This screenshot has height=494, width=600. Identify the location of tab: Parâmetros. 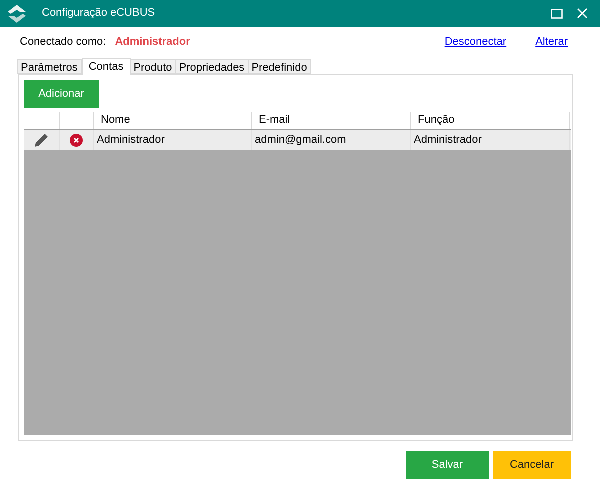
(49, 66).